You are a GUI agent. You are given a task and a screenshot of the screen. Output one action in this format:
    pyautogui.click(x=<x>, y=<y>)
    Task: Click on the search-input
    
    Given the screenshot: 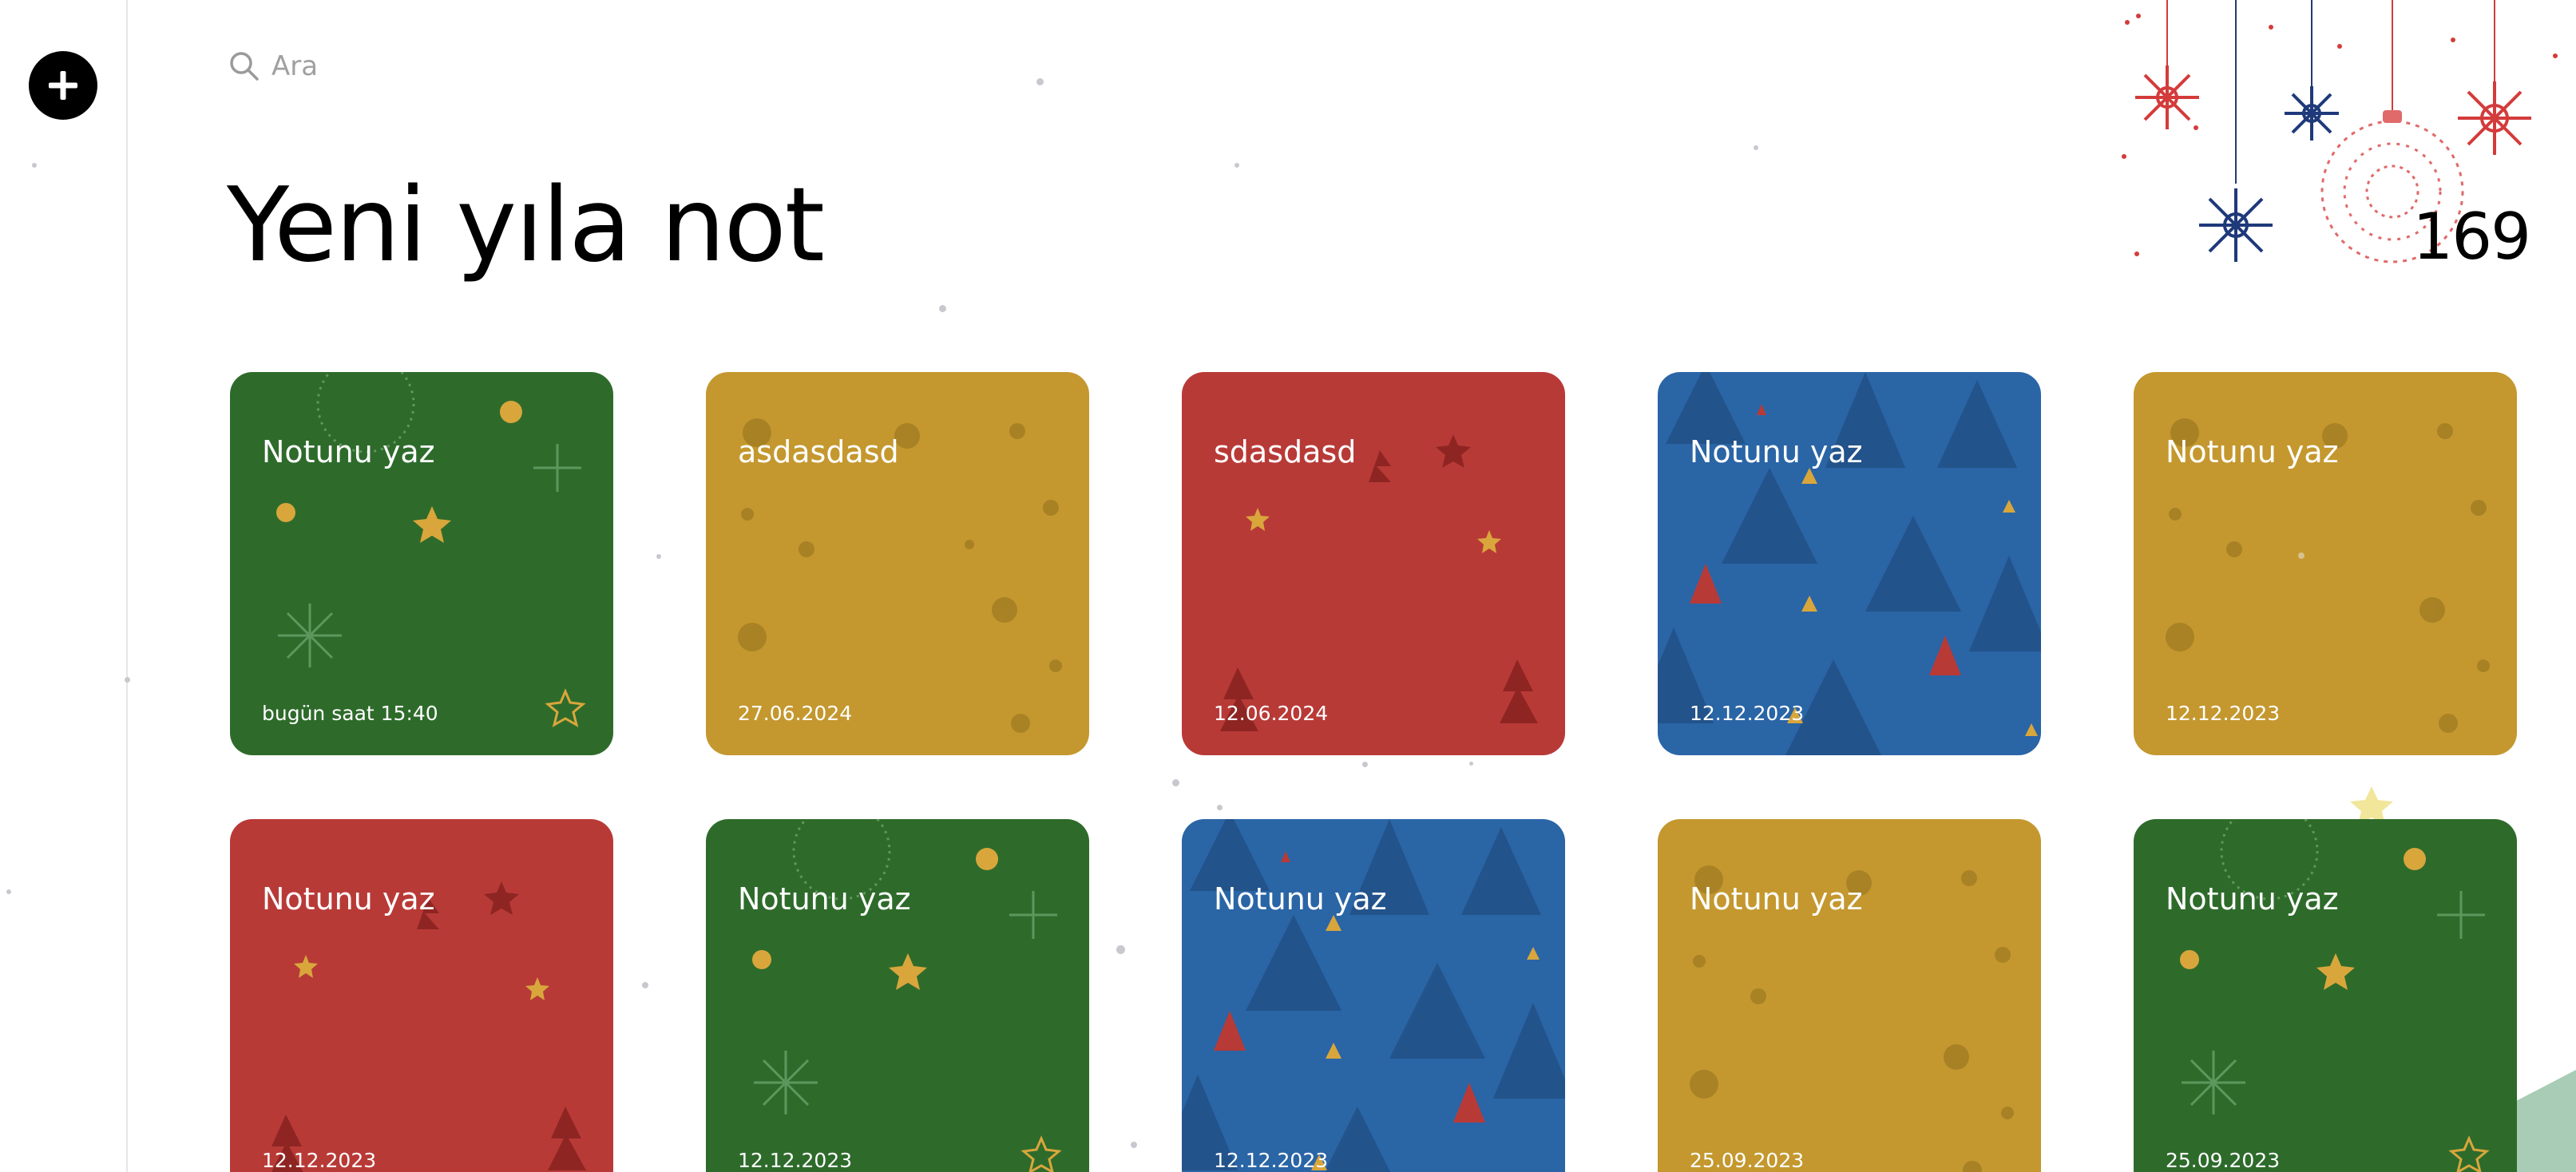 What is the action you would take?
    pyautogui.click(x=455, y=66)
    